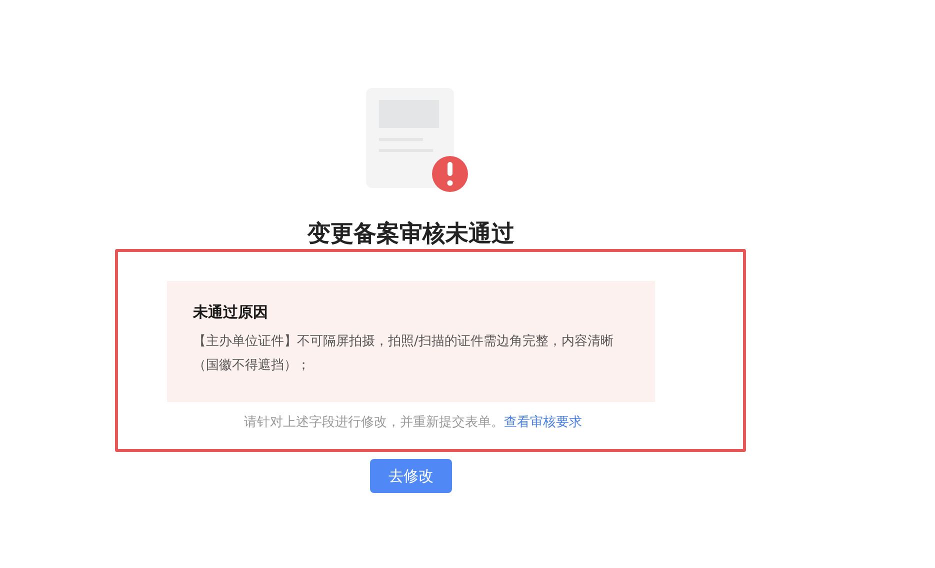 The width and height of the screenshot is (935, 568). I want to click on document-error-icon, so click(418, 140).